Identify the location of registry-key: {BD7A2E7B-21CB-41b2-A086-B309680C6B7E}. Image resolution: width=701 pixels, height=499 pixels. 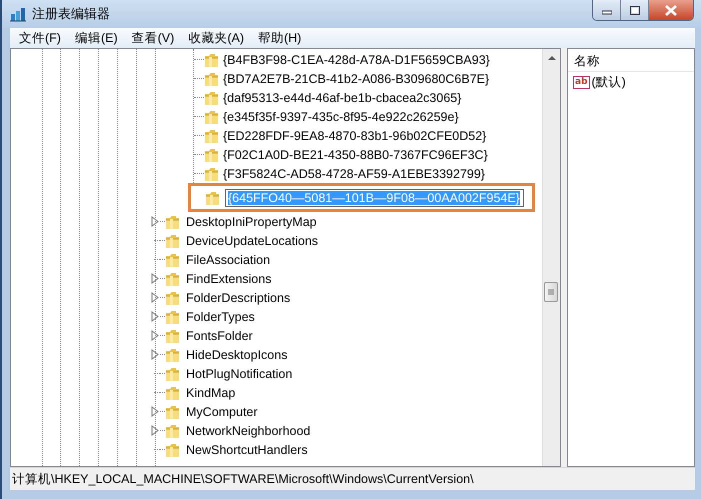
(356, 79).